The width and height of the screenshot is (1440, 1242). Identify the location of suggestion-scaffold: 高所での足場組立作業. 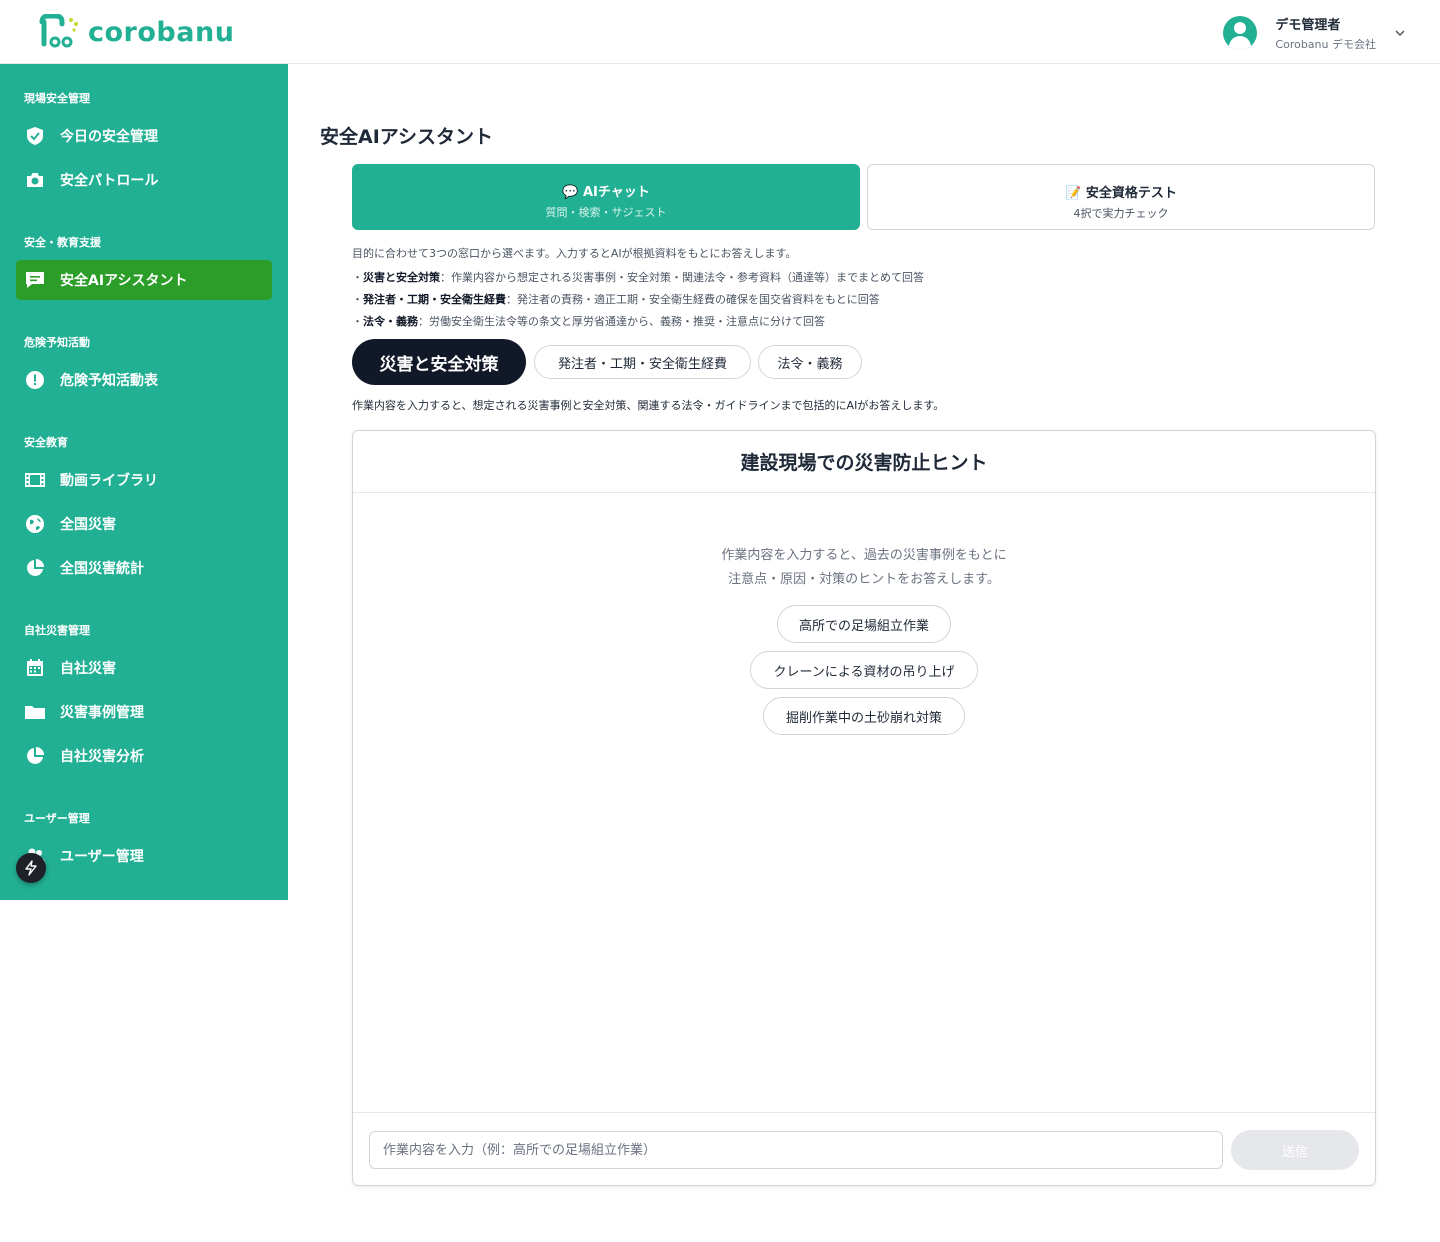
(864, 624).